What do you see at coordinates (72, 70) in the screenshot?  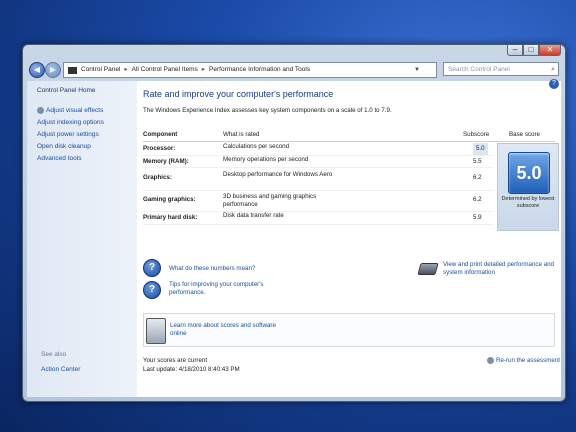 I see `control-panel-icon` at bounding box center [72, 70].